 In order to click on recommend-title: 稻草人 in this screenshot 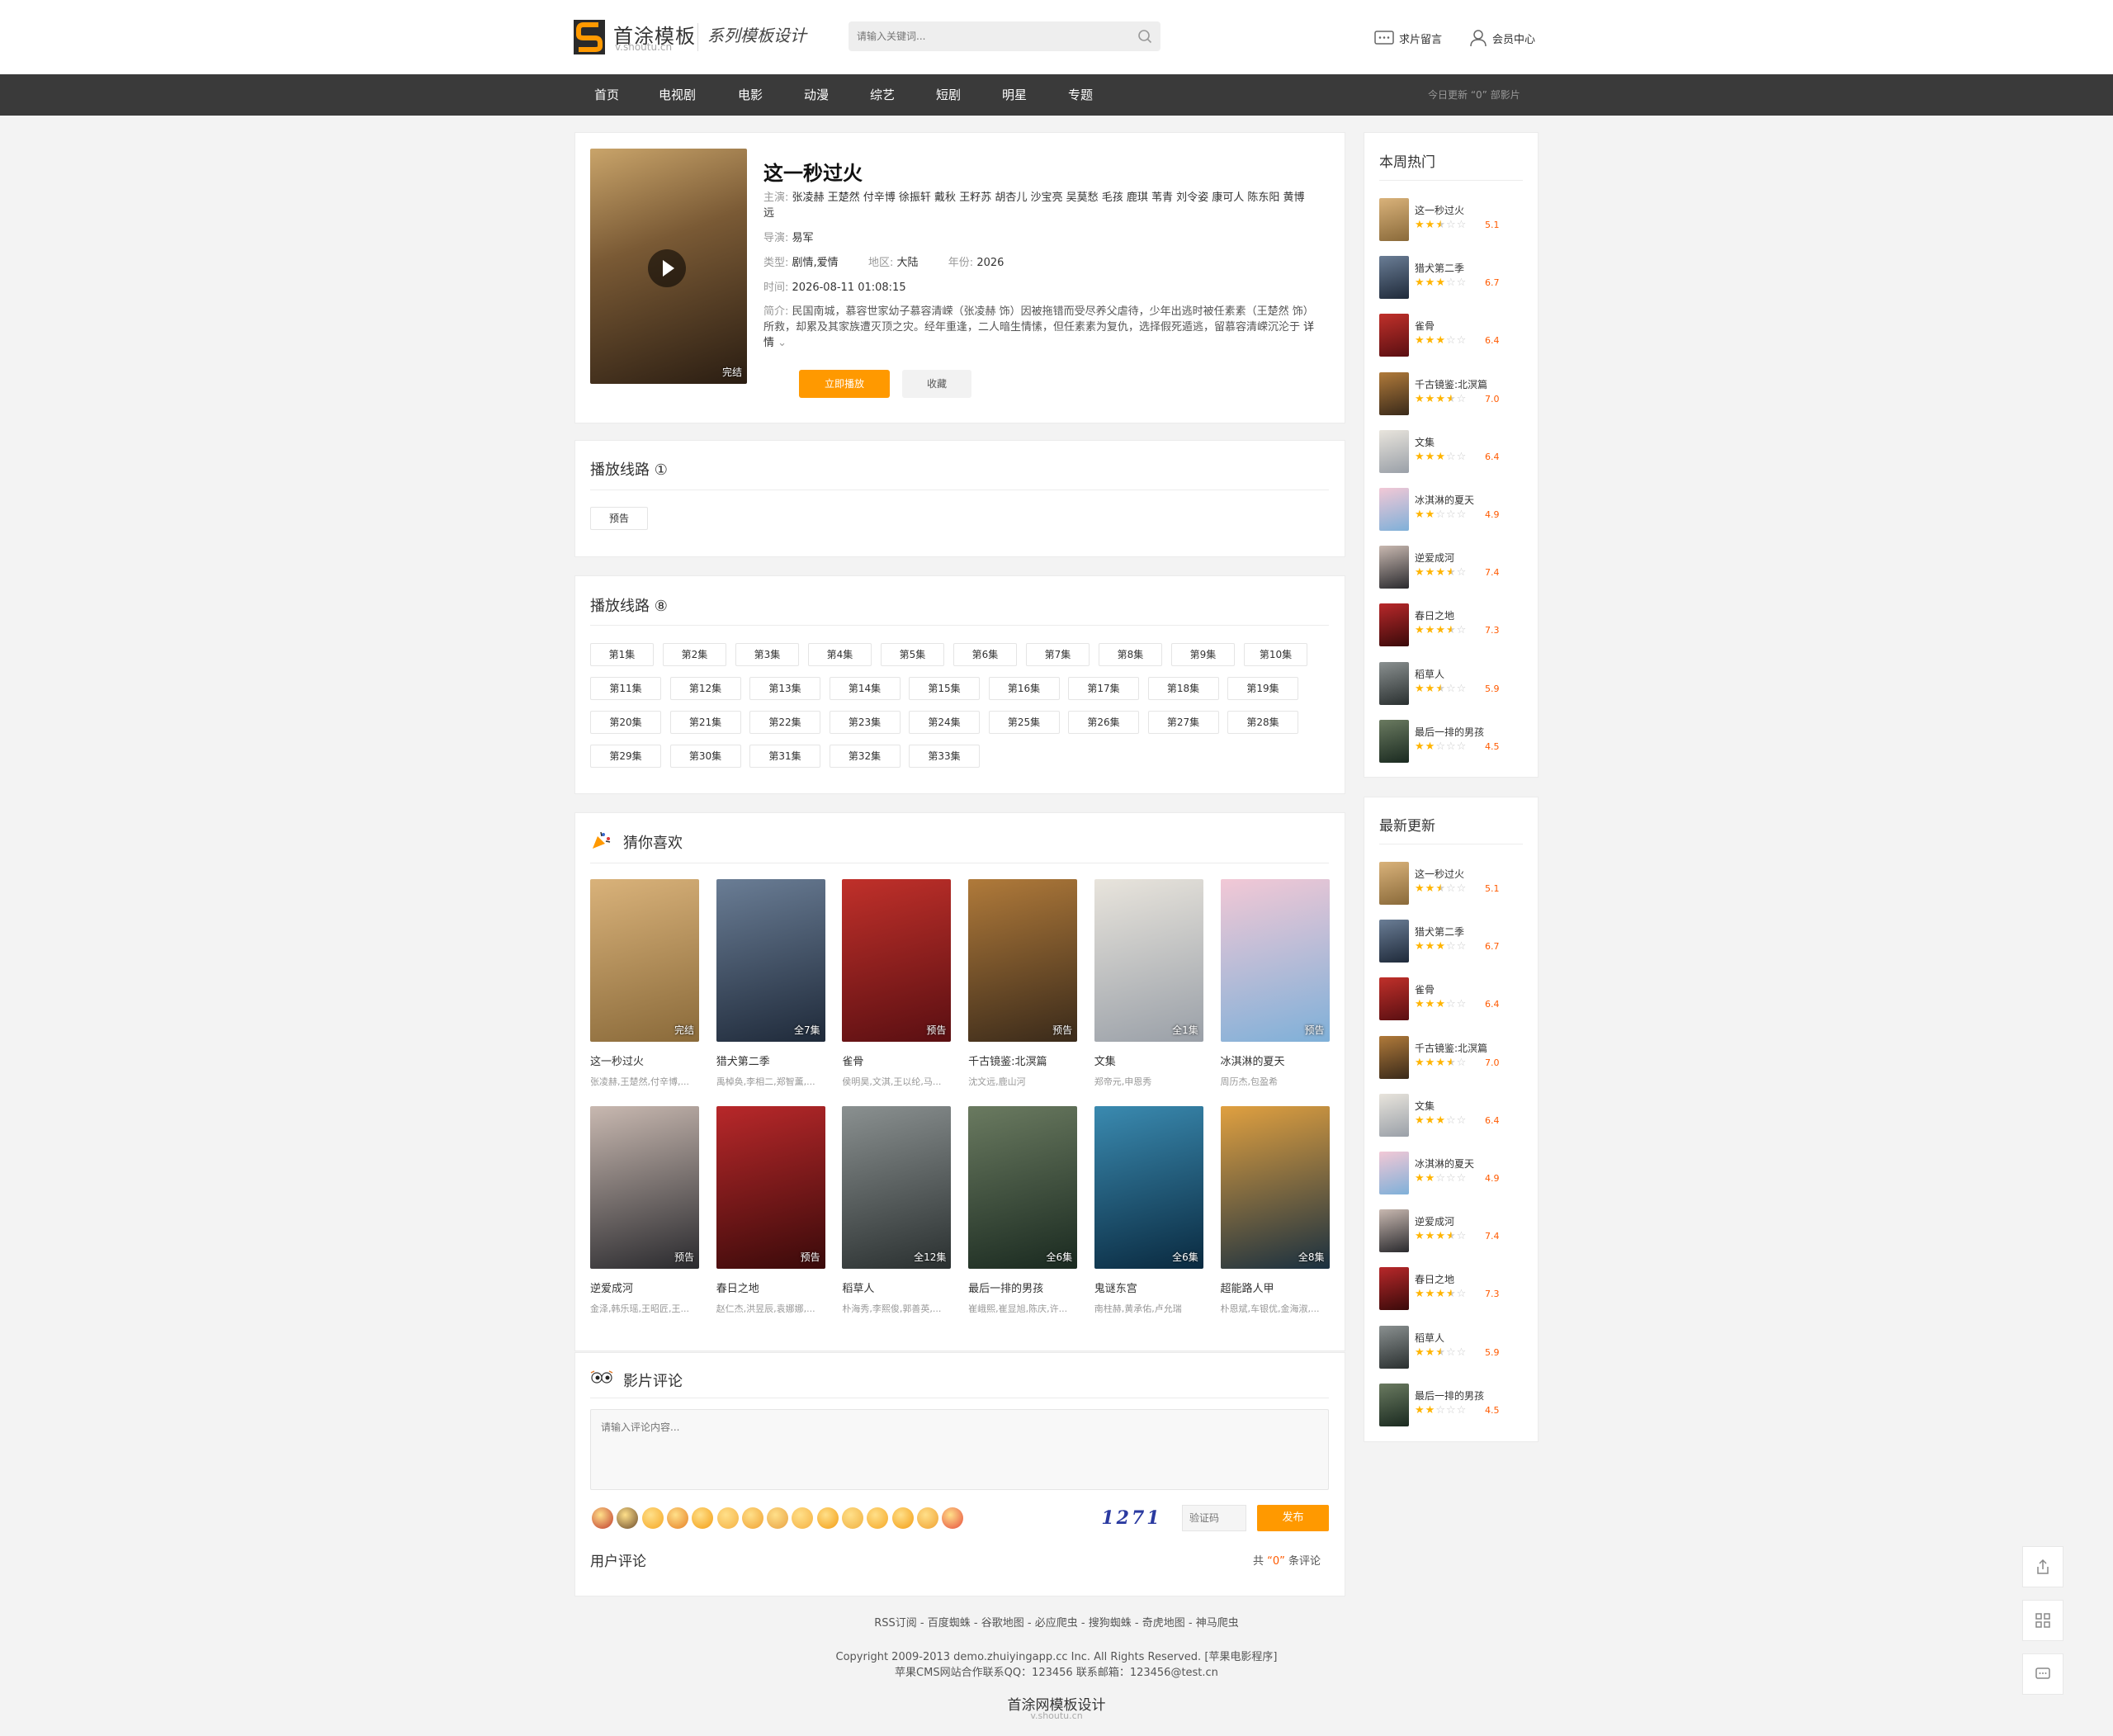, I will do `click(896, 1287)`.